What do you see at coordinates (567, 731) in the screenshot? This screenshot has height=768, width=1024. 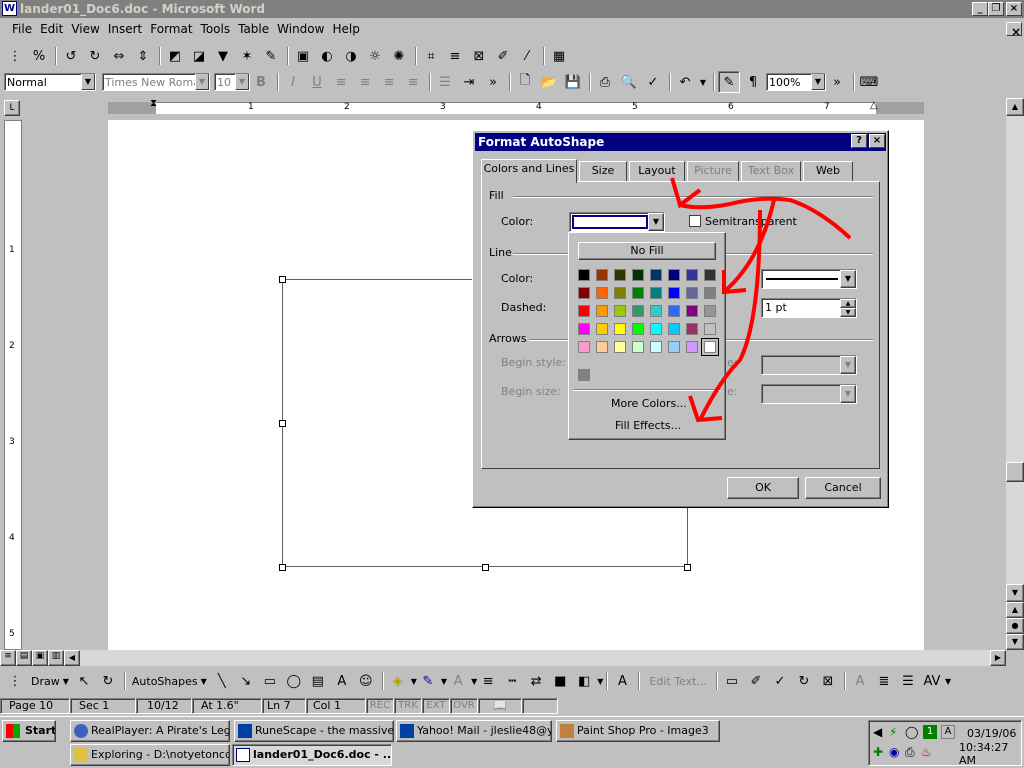 I see `paint-brush-icon` at bounding box center [567, 731].